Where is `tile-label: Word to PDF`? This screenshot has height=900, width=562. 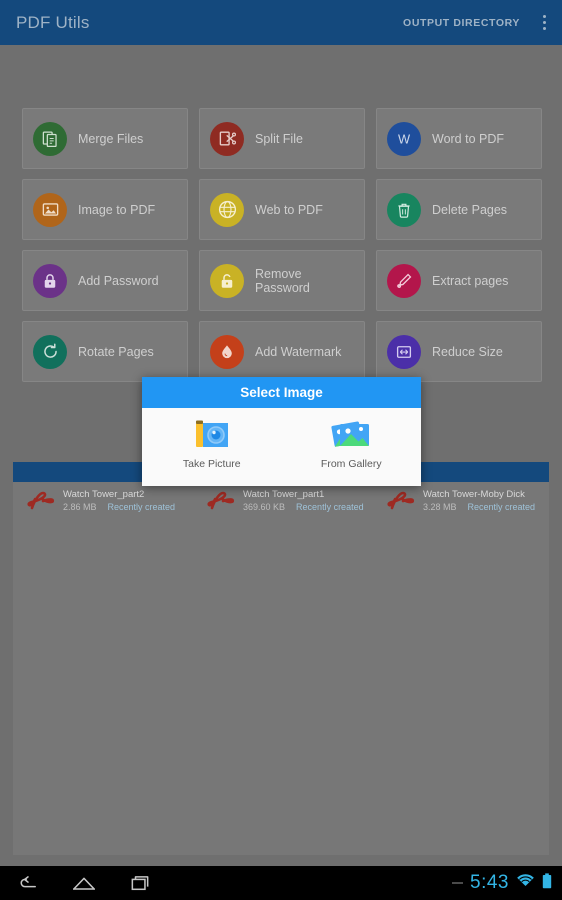
tile-label: Word to PDF is located at coordinates (468, 138).